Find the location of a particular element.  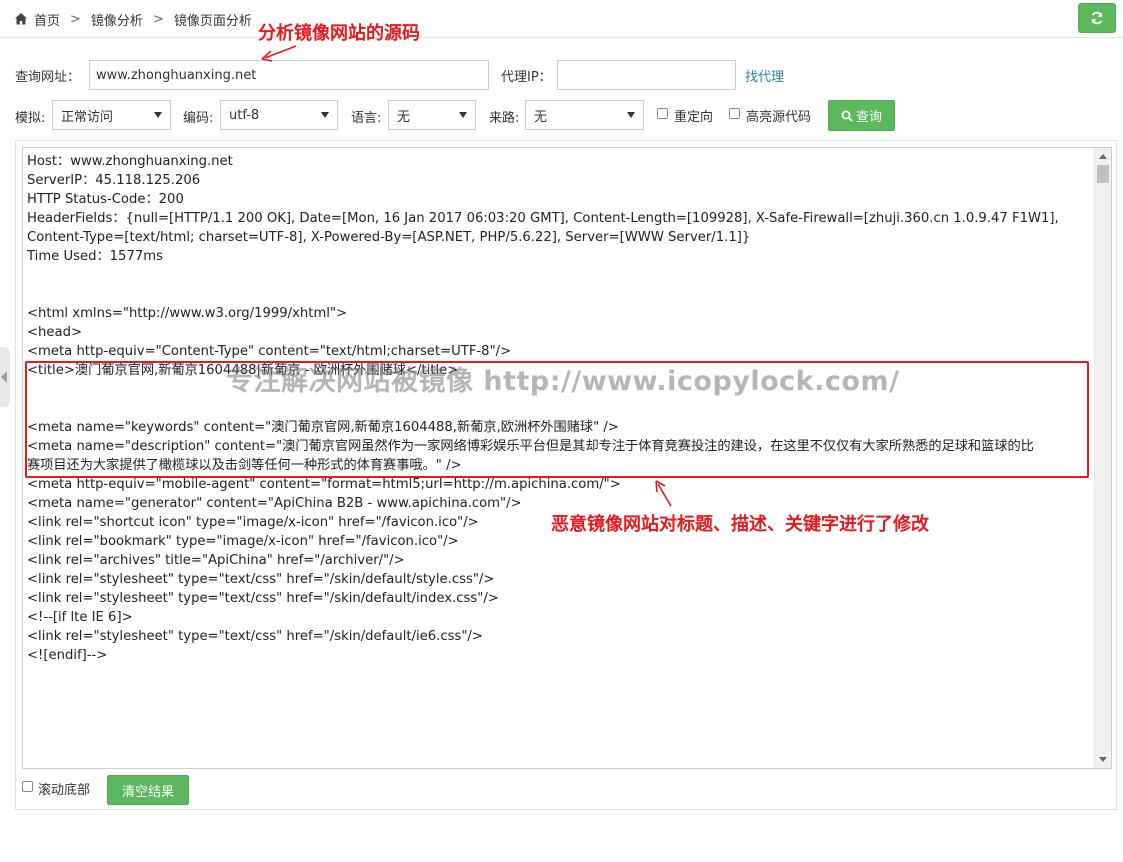

referrer-label: 来路: is located at coordinates (504, 118).